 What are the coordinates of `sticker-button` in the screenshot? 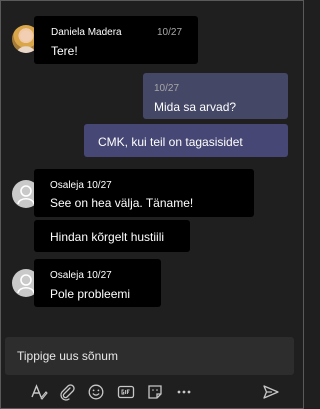 It's located at (155, 392).